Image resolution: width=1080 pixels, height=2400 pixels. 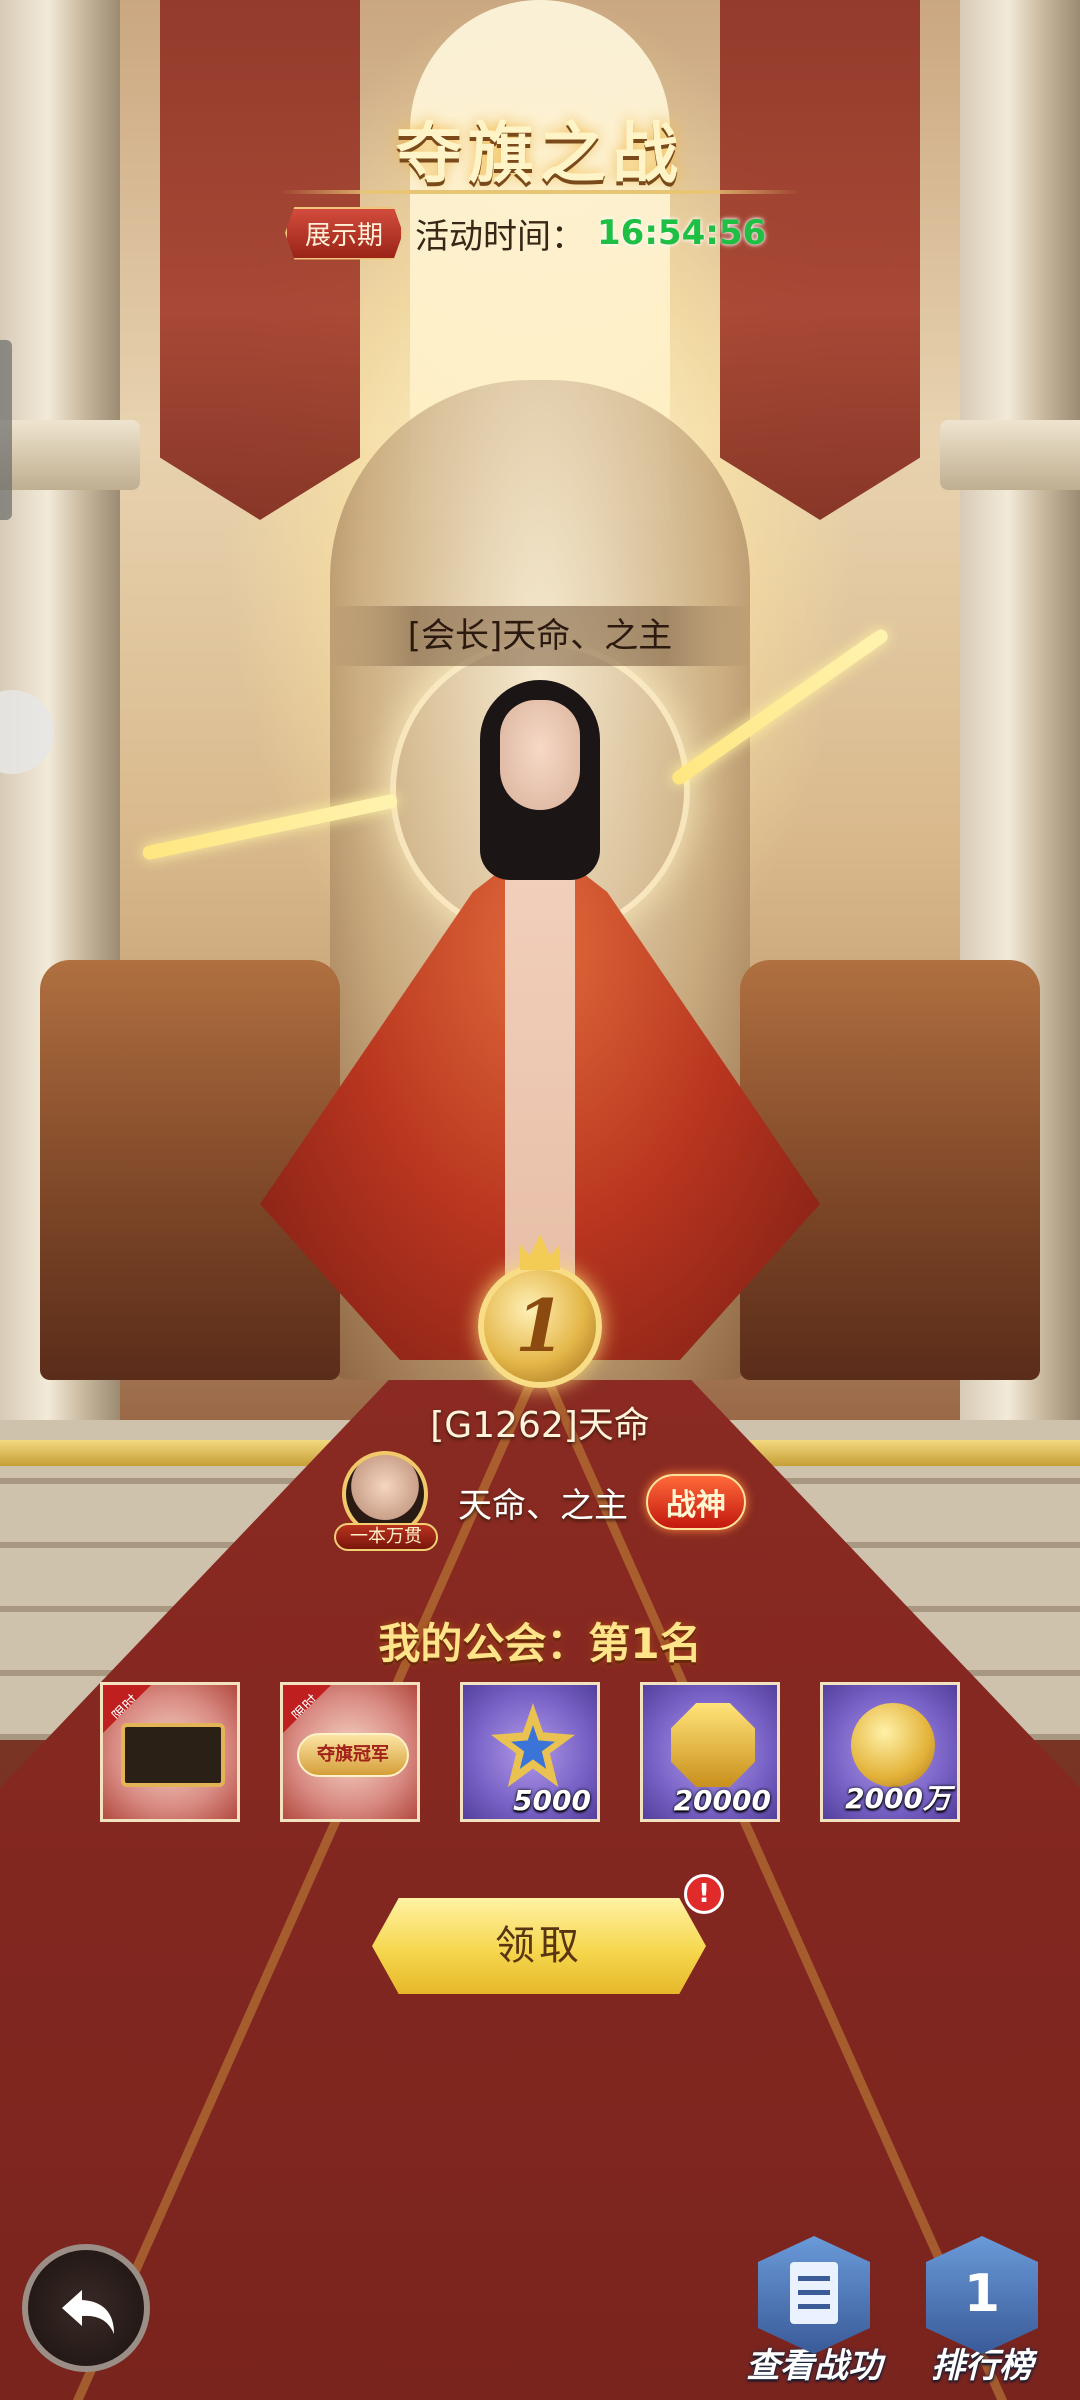 I want to click on leader-name: 天命、之主, so click(x=543, y=1505).